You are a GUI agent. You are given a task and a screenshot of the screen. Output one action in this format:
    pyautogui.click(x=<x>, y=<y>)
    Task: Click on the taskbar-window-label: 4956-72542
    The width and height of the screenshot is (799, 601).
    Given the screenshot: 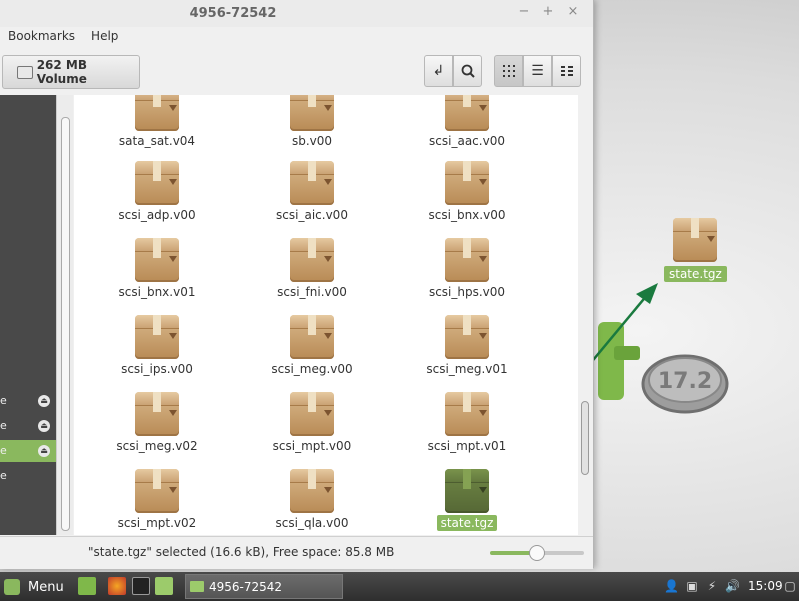 What is the action you would take?
    pyautogui.click(x=246, y=586)
    